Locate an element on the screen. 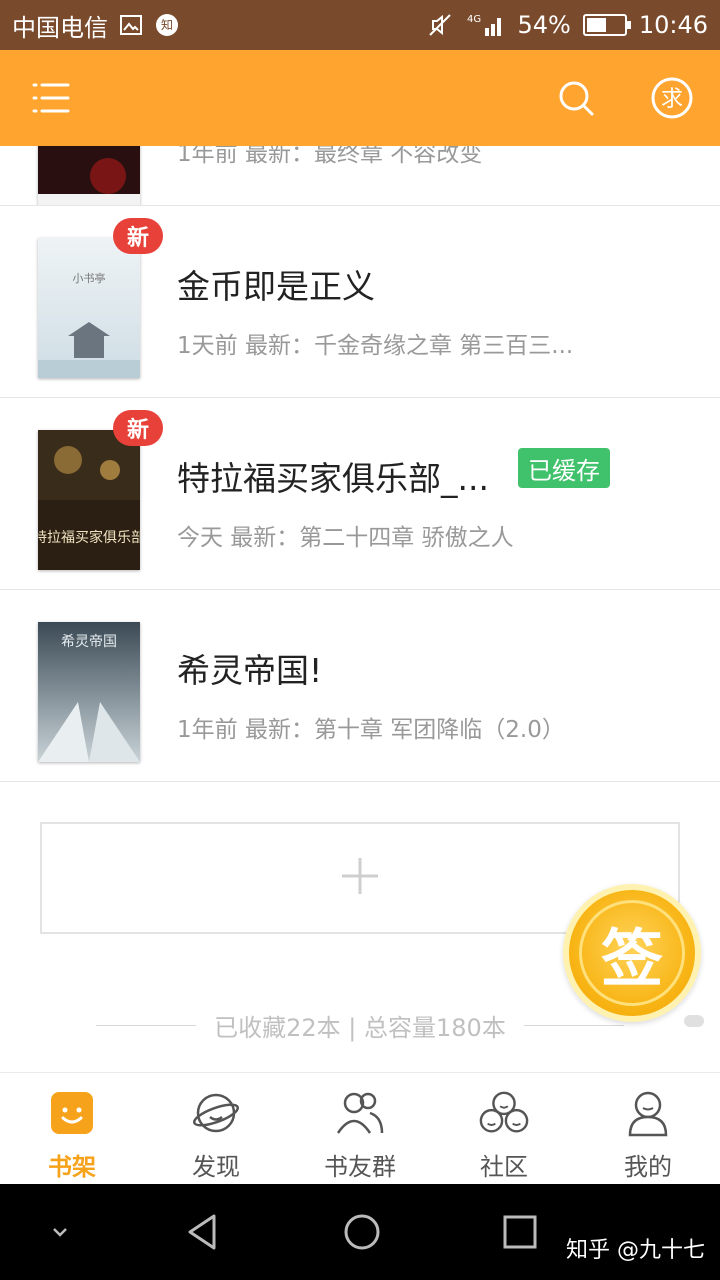 This screenshot has width=720, height=1280. tab-book-friends: 书友群 is located at coordinates (360, 1128).